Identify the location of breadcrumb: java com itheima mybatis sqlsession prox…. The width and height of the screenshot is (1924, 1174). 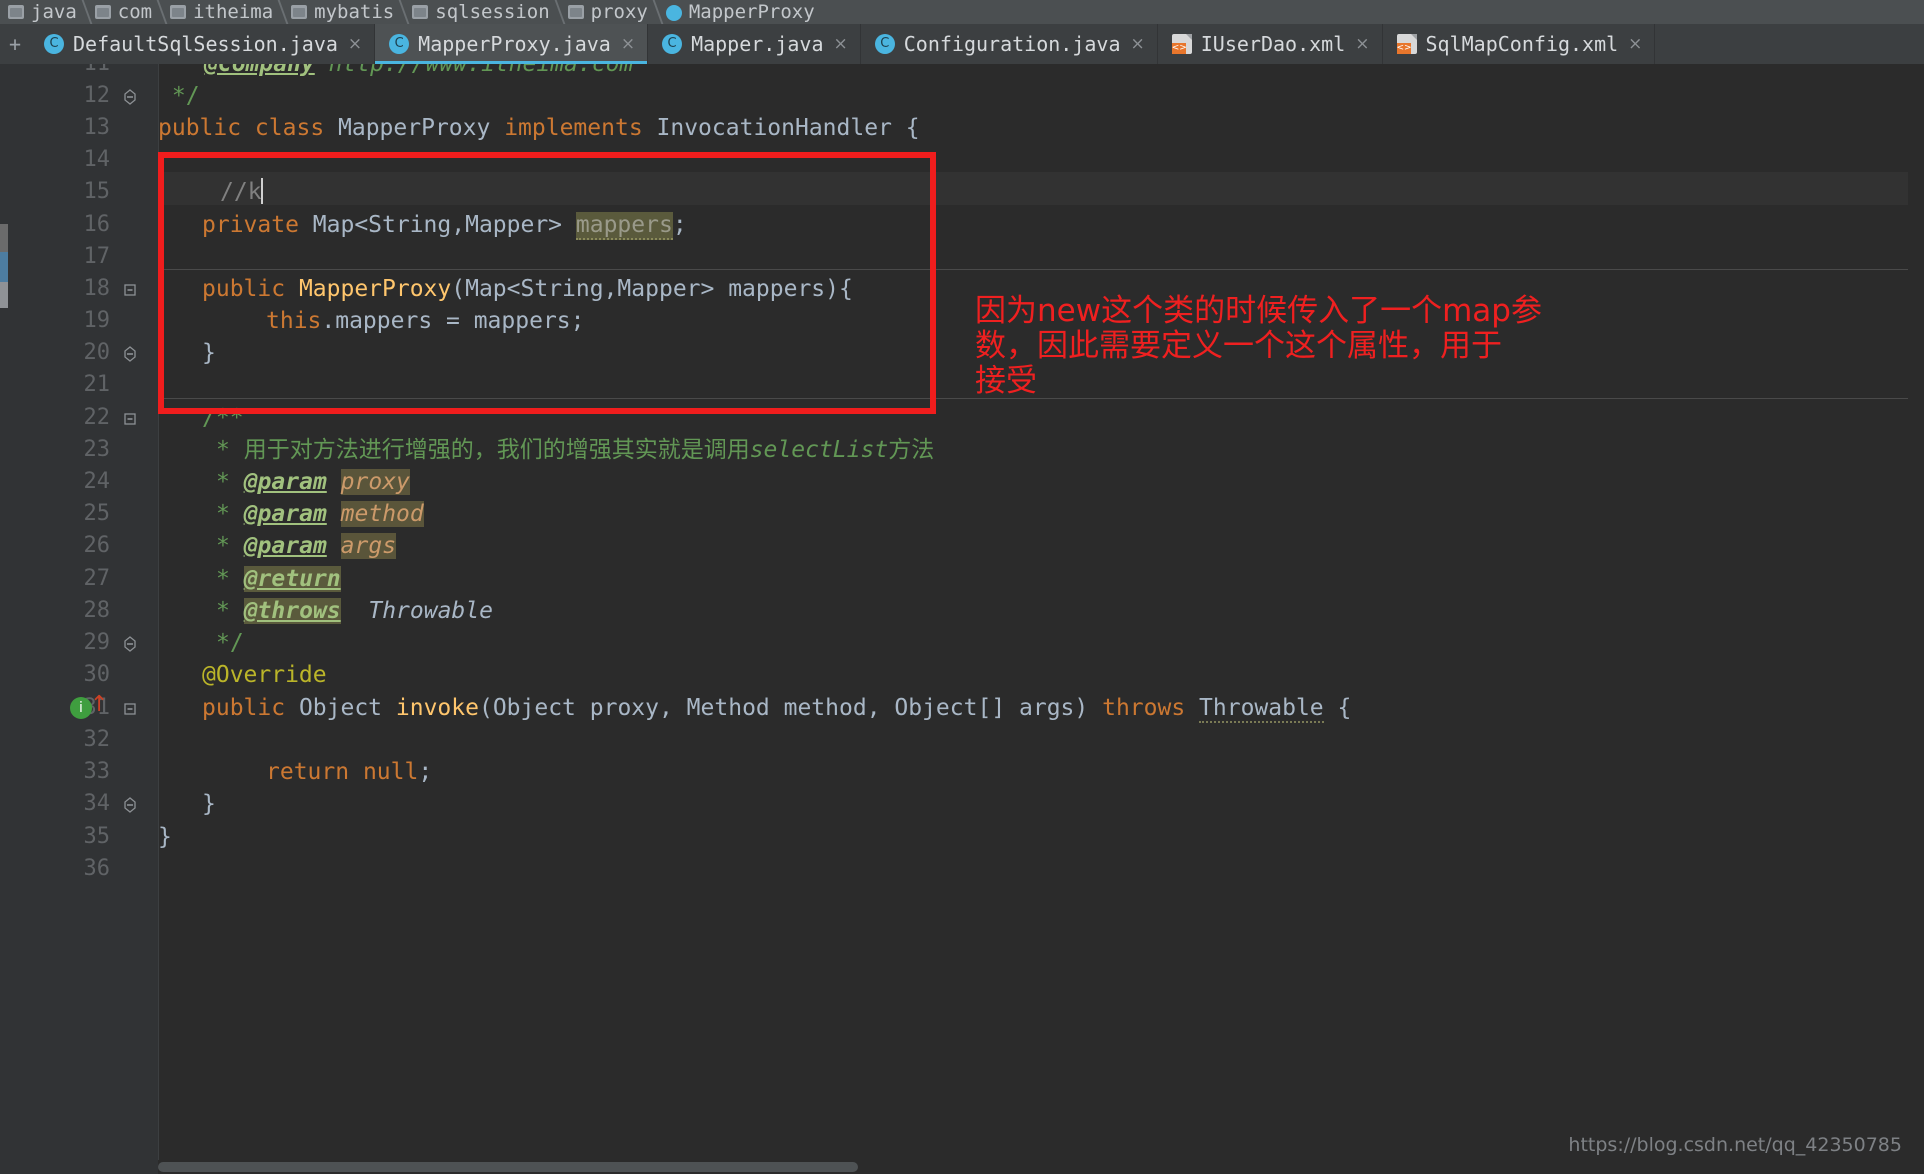
(962, 12).